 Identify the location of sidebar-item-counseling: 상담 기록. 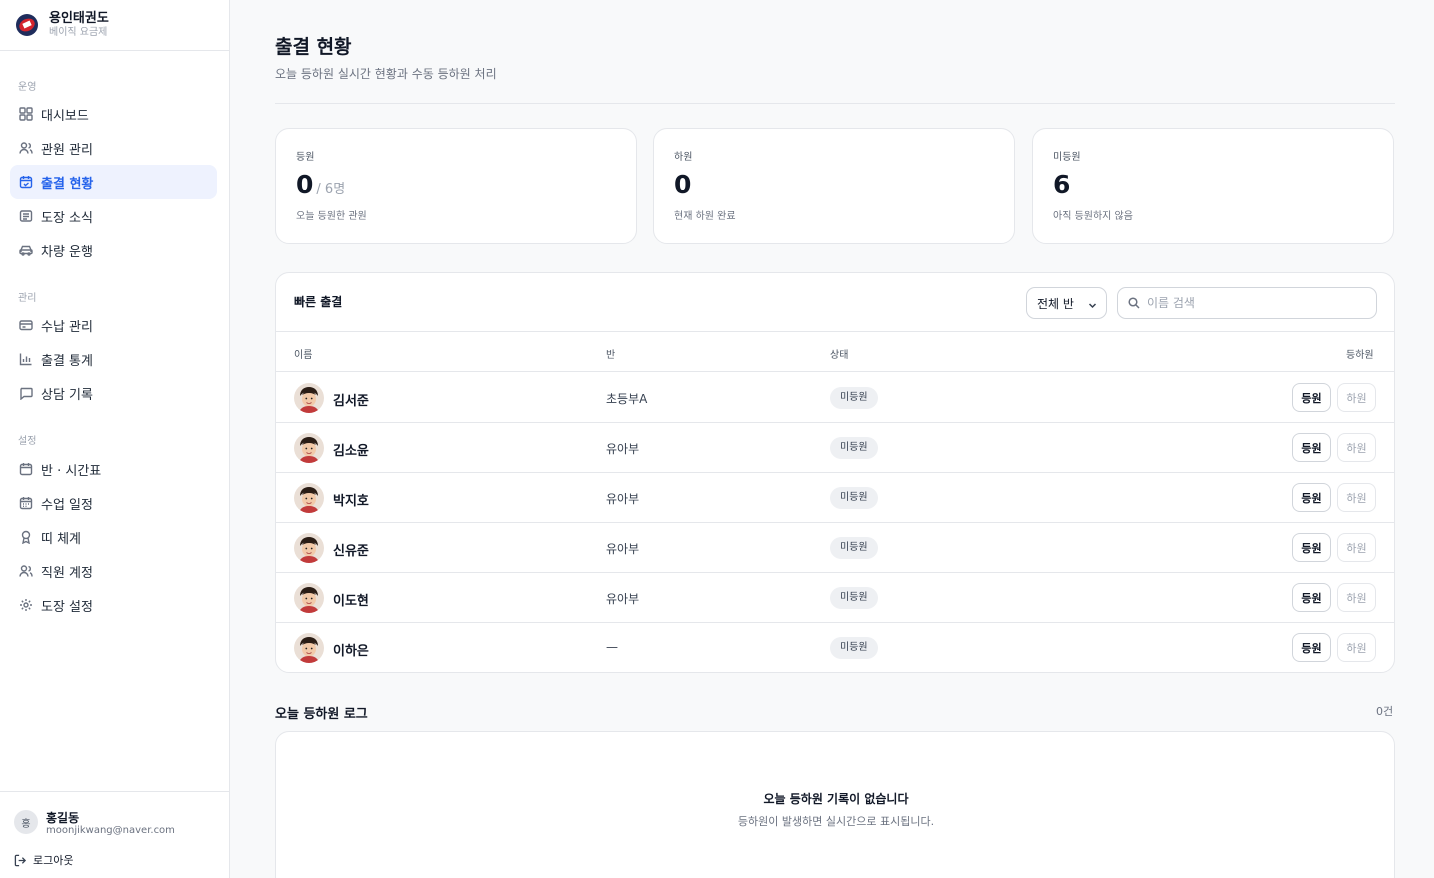
(113, 393).